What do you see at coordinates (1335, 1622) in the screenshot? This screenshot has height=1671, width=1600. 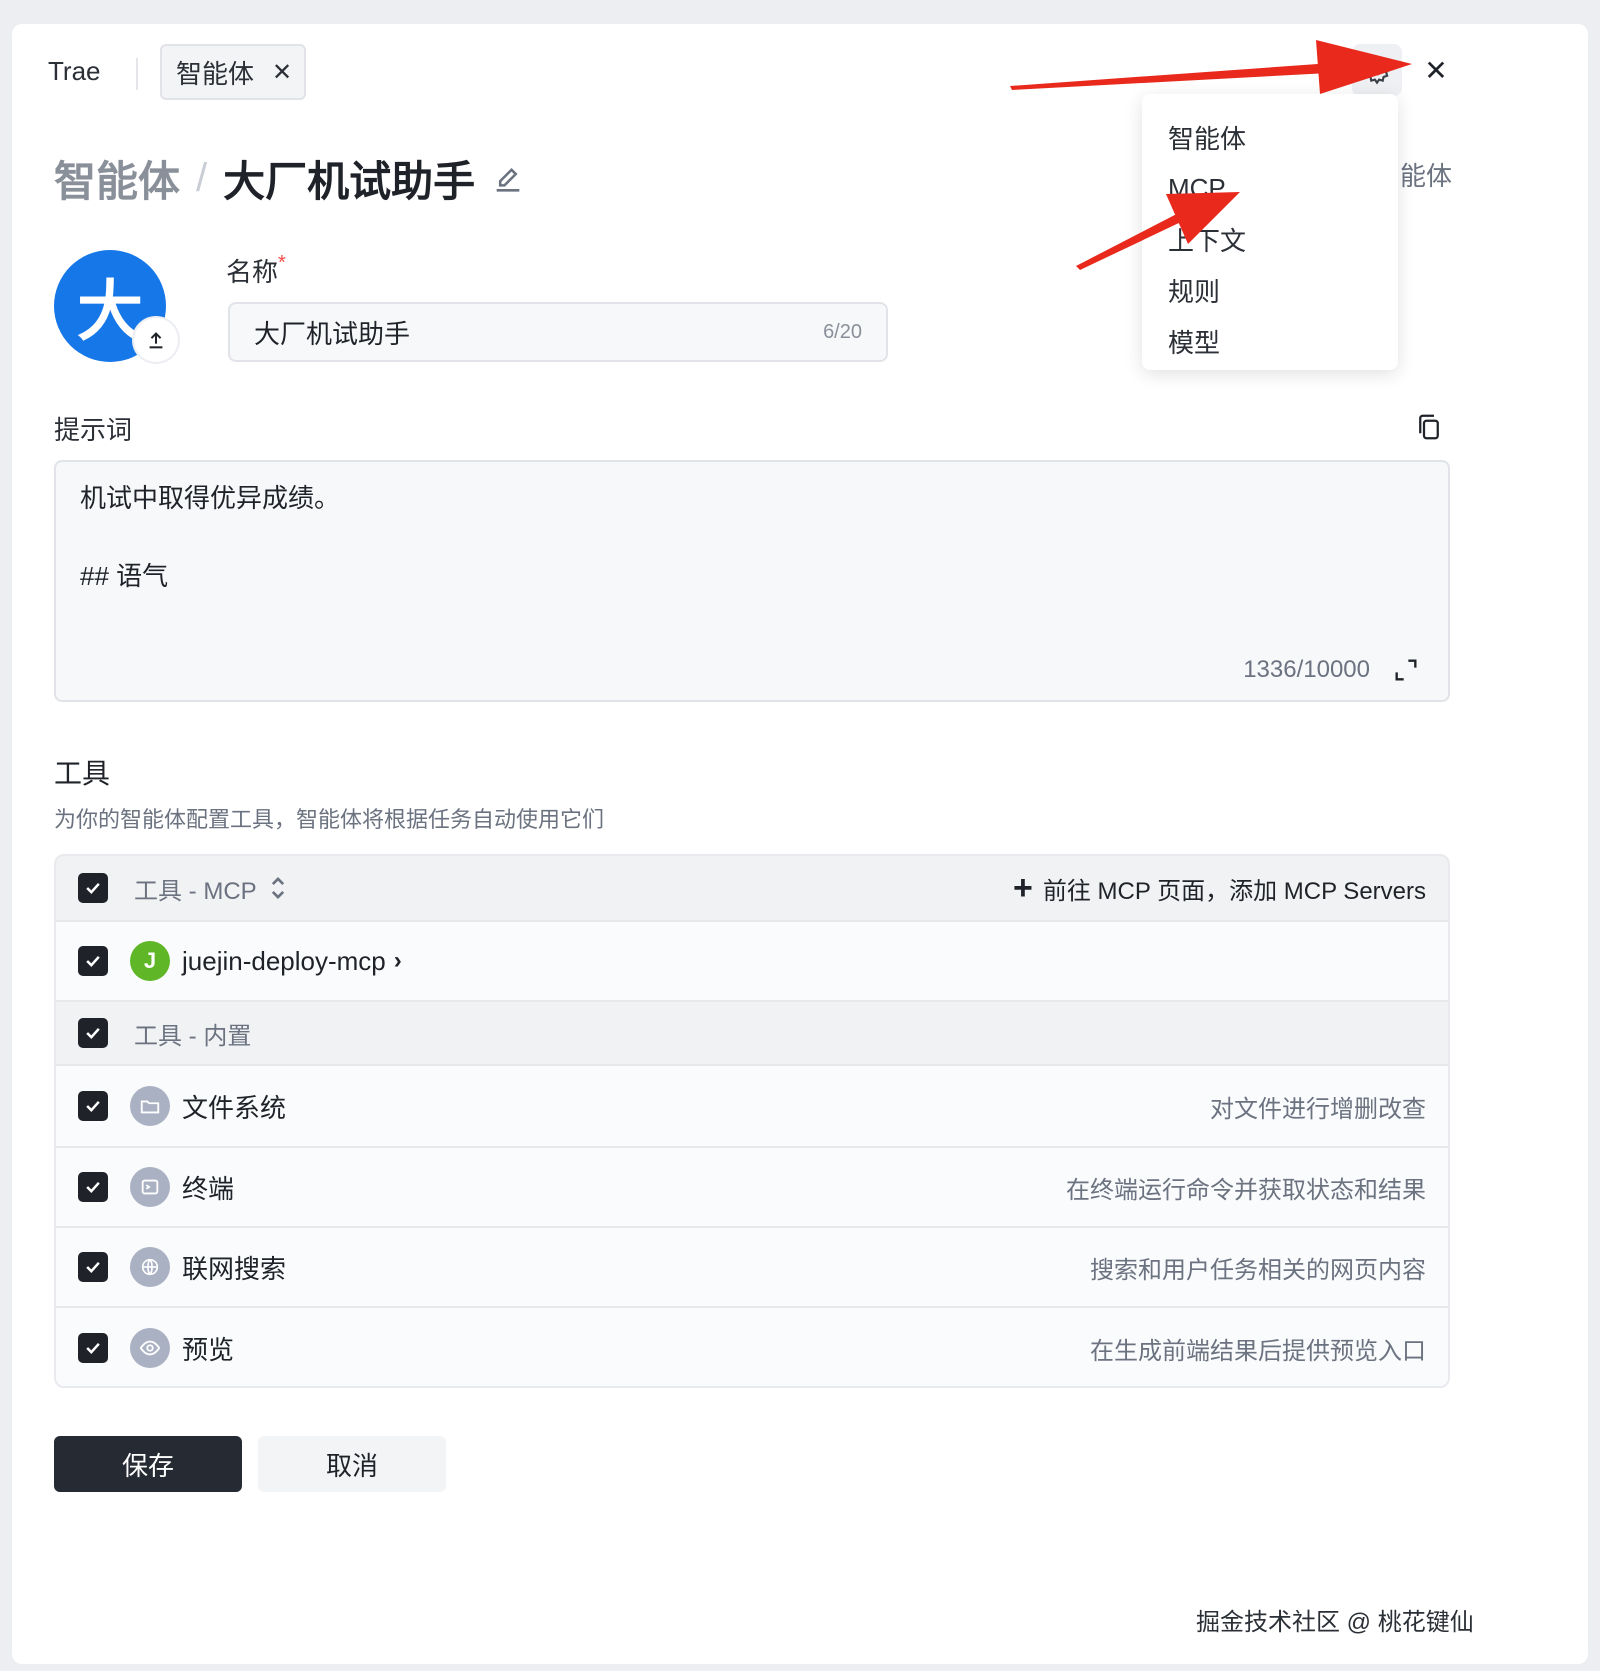 I see `watermark: 掘金技术社区 @ 桃花键仙` at bounding box center [1335, 1622].